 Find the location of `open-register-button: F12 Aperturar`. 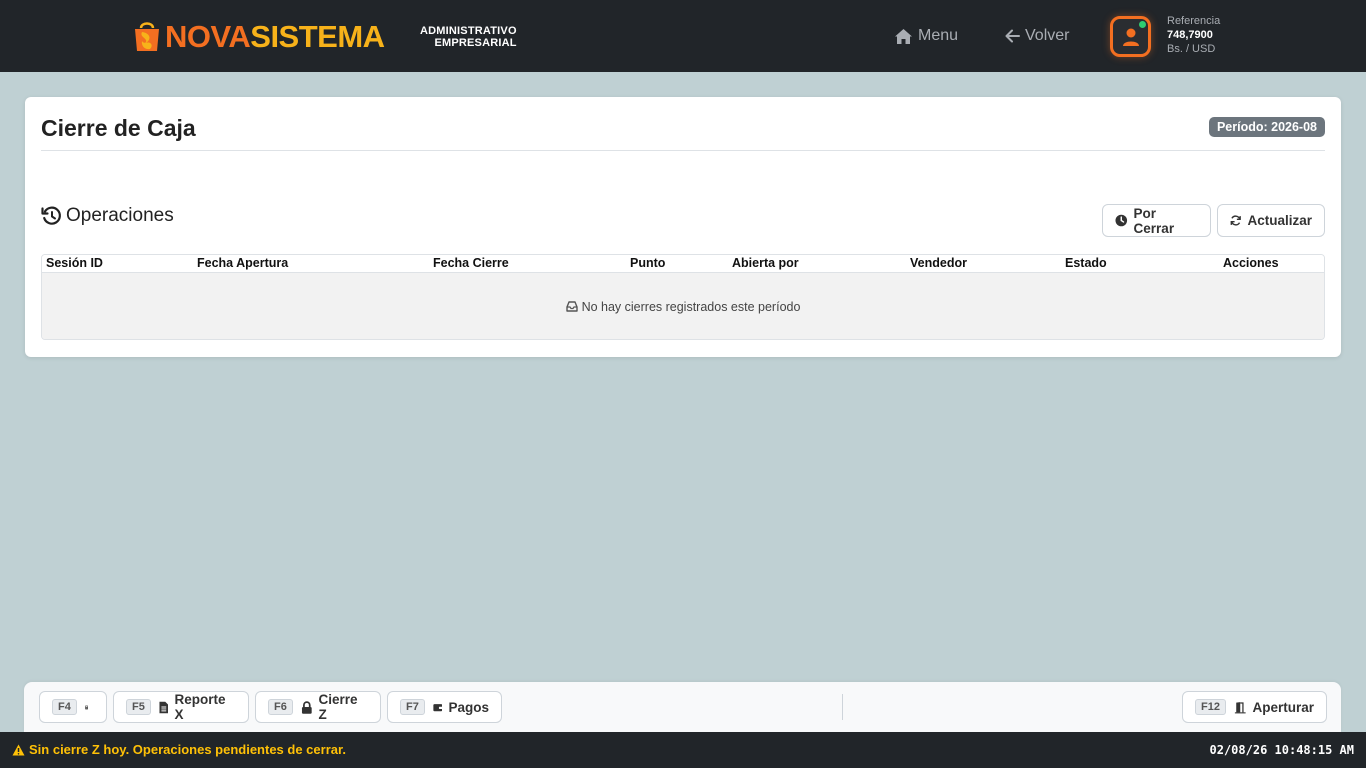

open-register-button: F12 Aperturar is located at coordinates (1254, 707).